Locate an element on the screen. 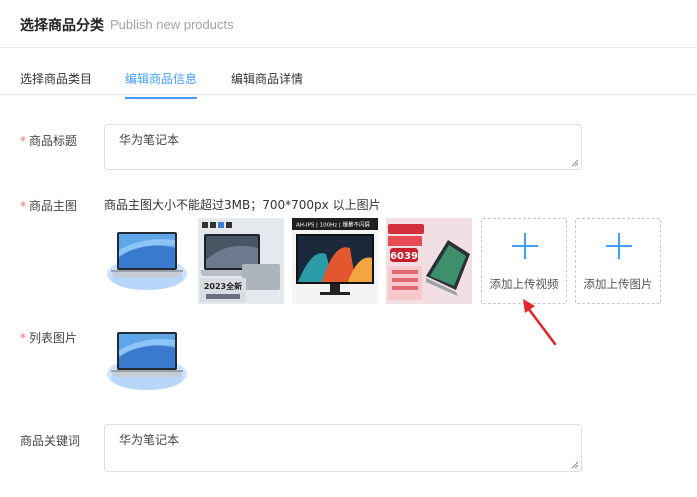  list-image-thumb-laptop is located at coordinates (147, 361).